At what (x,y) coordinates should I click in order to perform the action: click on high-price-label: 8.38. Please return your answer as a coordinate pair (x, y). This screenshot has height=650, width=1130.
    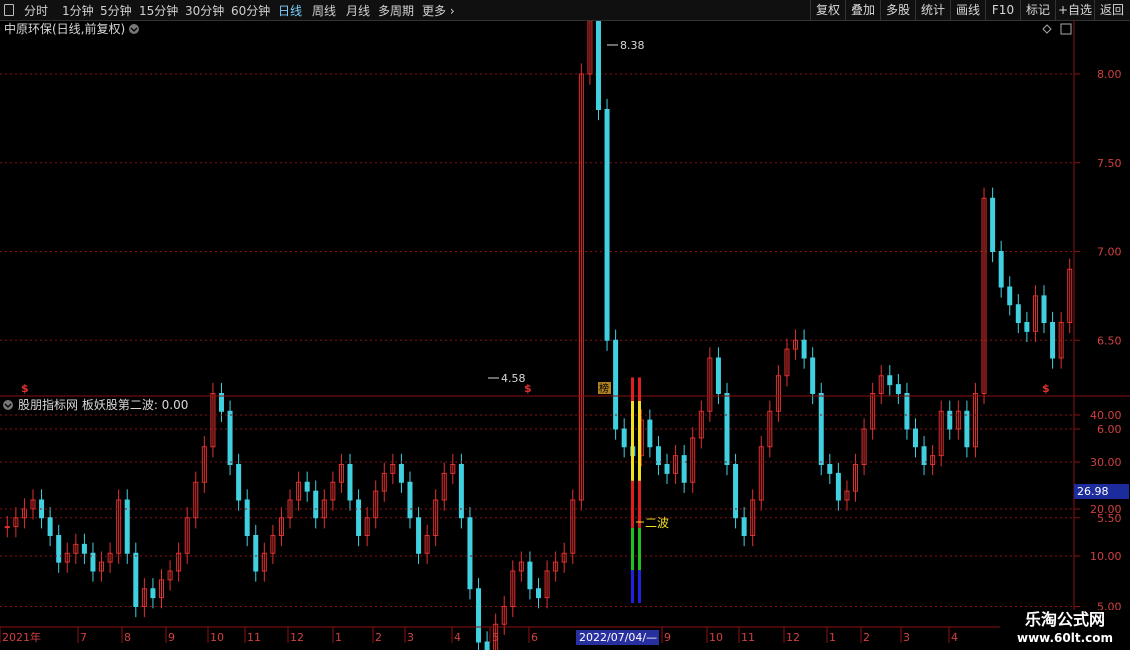
    Looking at the image, I should click on (632, 45).